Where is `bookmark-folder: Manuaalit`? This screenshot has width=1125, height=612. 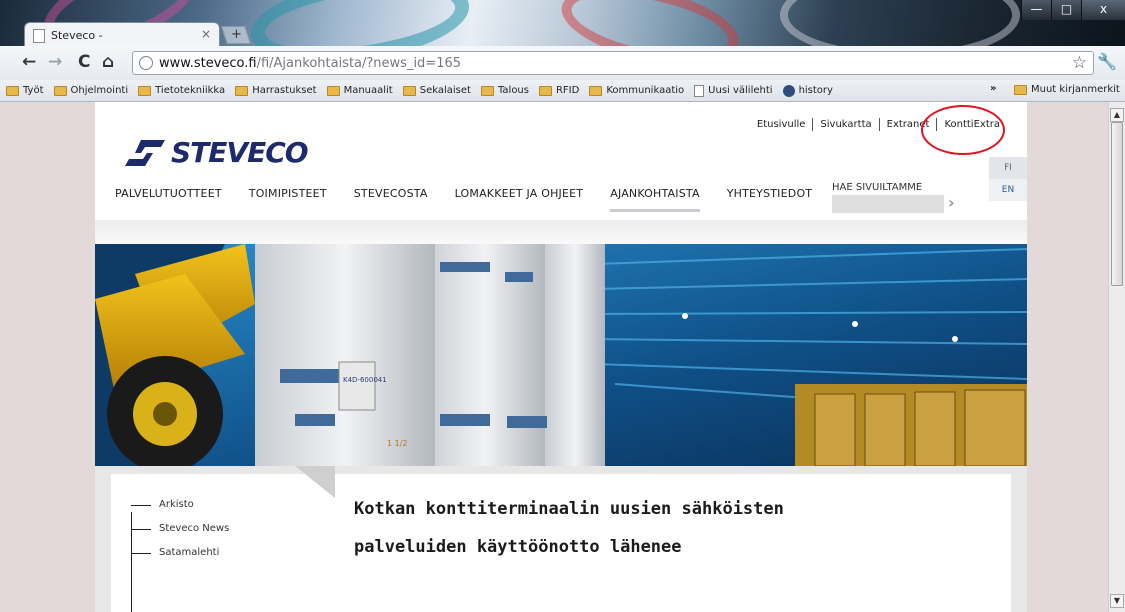 bookmark-folder: Manuaalit is located at coordinates (359, 90).